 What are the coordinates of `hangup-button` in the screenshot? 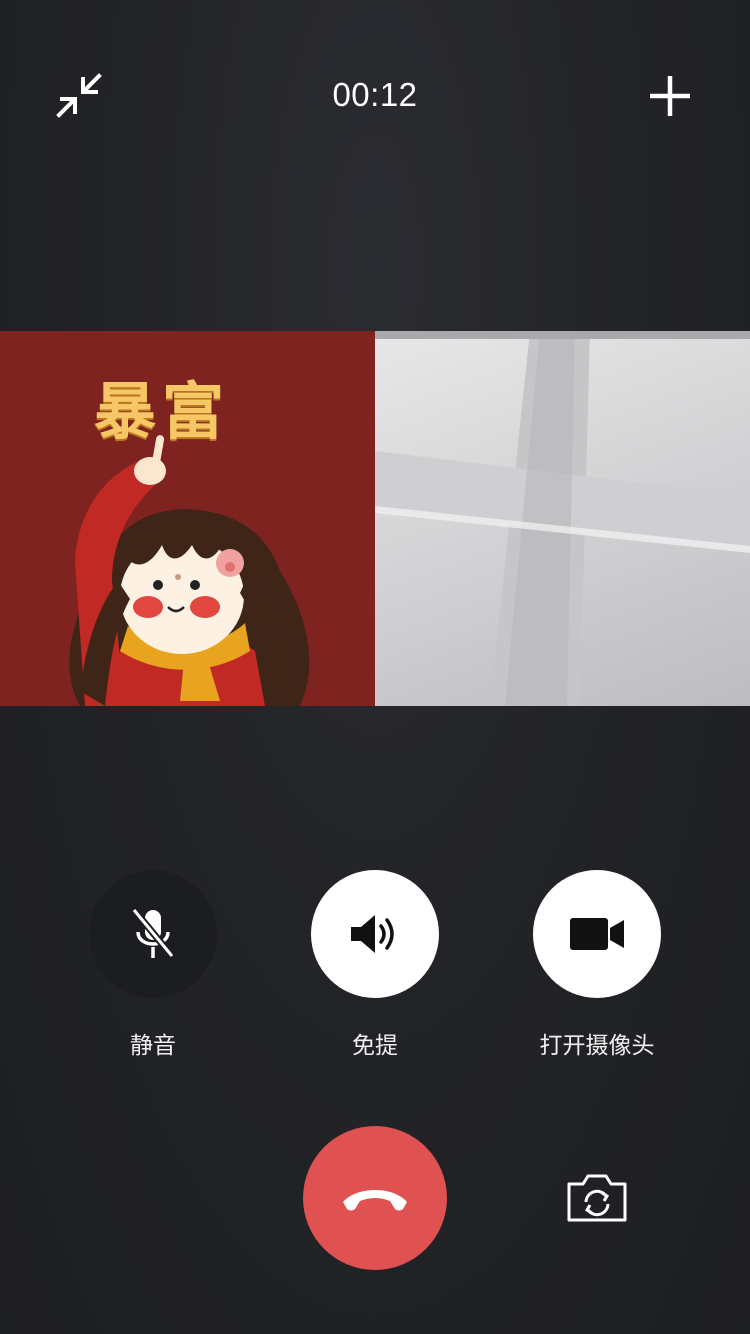 It's located at (375, 1198).